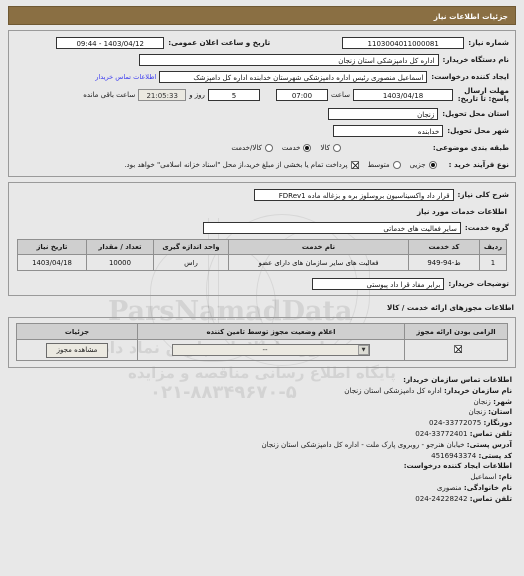 The width and height of the screenshot is (524, 576). Describe the element at coordinates (383, 113) in the screenshot. I see `delivery-province-value: زنجان` at that location.